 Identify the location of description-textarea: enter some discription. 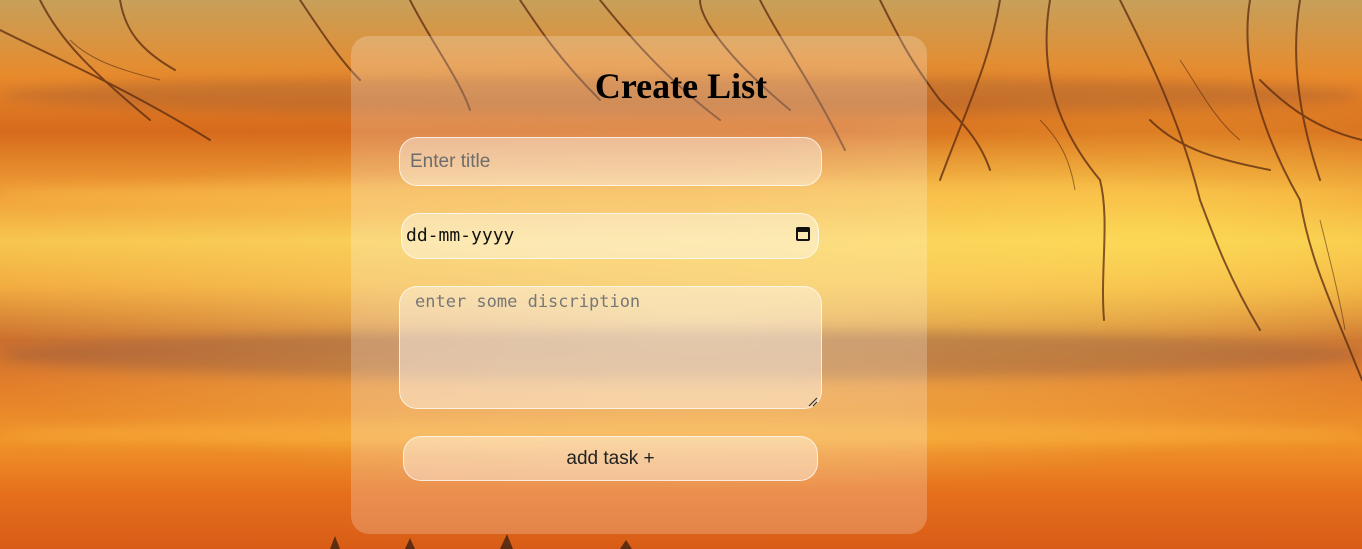
(610, 347).